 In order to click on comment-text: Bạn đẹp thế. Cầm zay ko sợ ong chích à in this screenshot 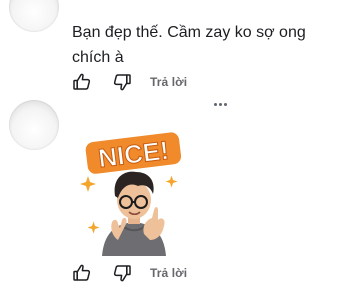, I will do `click(189, 45)`.